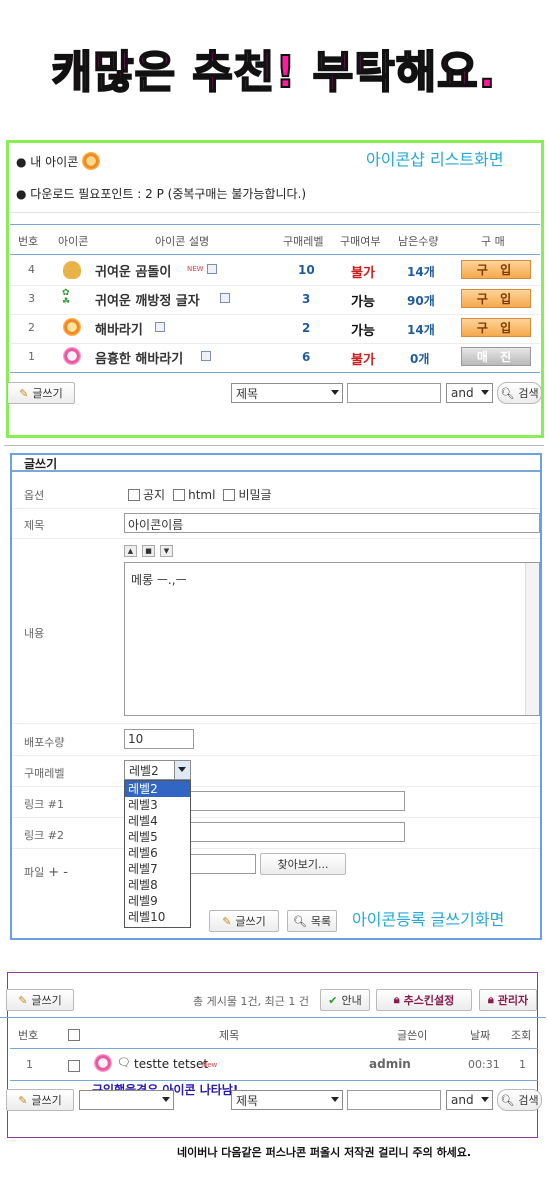 The height and width of the screenshot is (1200, 548). Describe the element at coordinates (157, 869) in the screenshot. I see `level-option: 레벨7` at that location.